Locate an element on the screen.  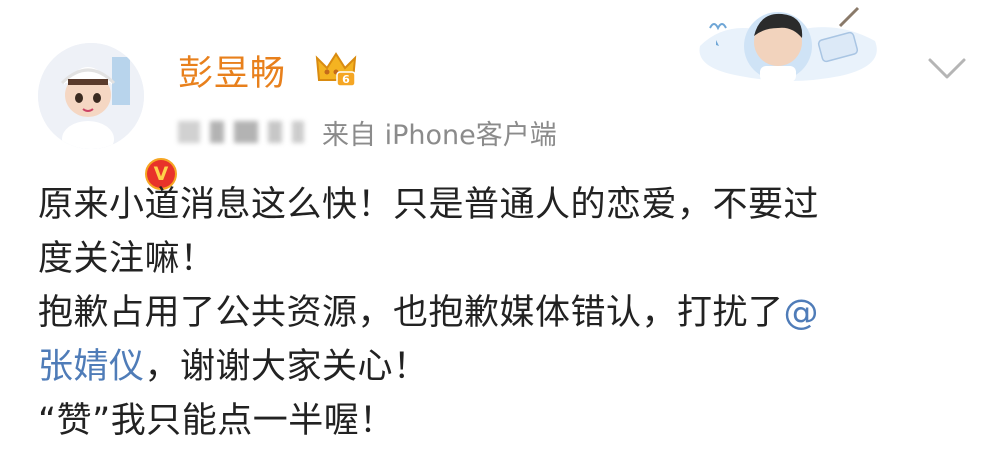
content-line: 张婧仪，谢谢大家关心！ is located at coordinates (503, 367).